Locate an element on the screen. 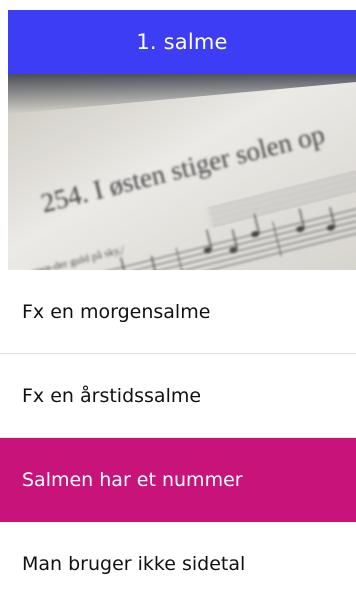 This screenshot has width=356, height=603. answer-option-2: Fx en årstidssalme is located at coordinates (178, 396).